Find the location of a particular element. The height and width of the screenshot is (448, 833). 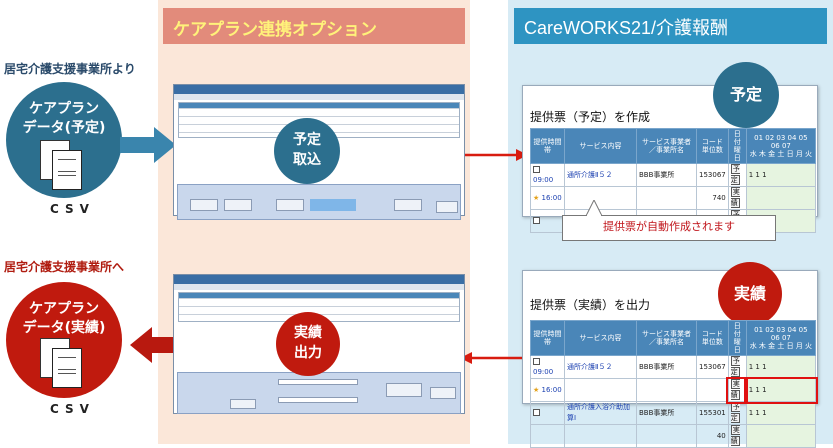

table-row: ★ 16:00 実績 1 1 1 is located at coordinates (674, 390).